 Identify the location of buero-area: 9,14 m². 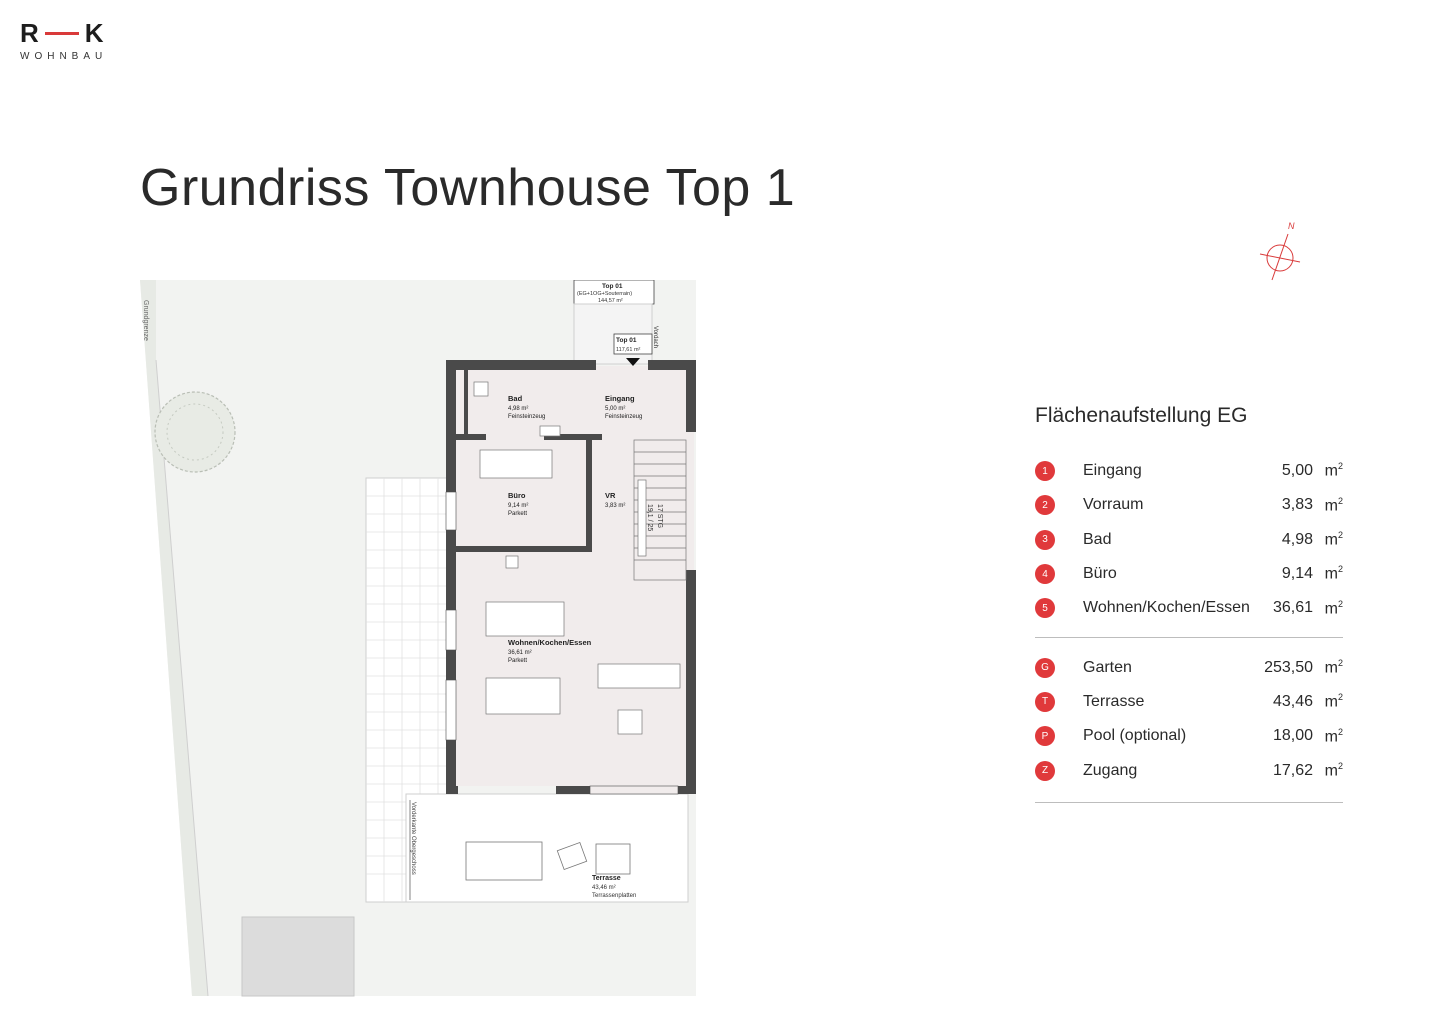
(518, 506).